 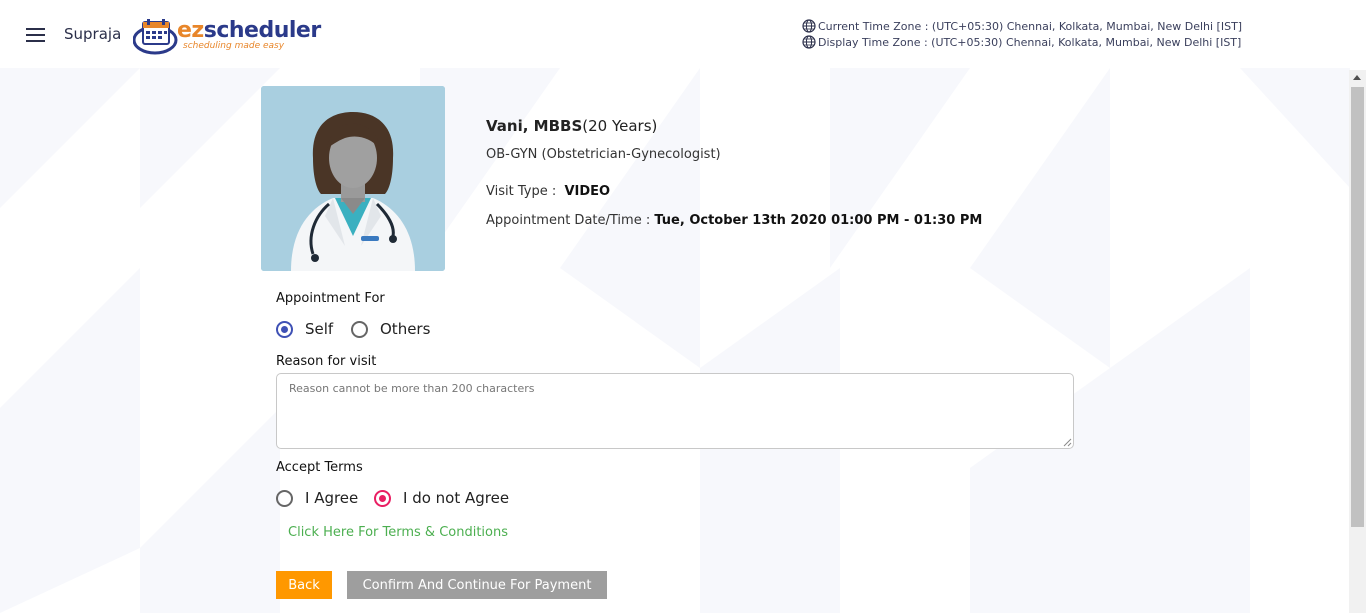 I want to click on ezscheduler-logo: ezscheduler scheduling made easy, so click(x=227, y=35).